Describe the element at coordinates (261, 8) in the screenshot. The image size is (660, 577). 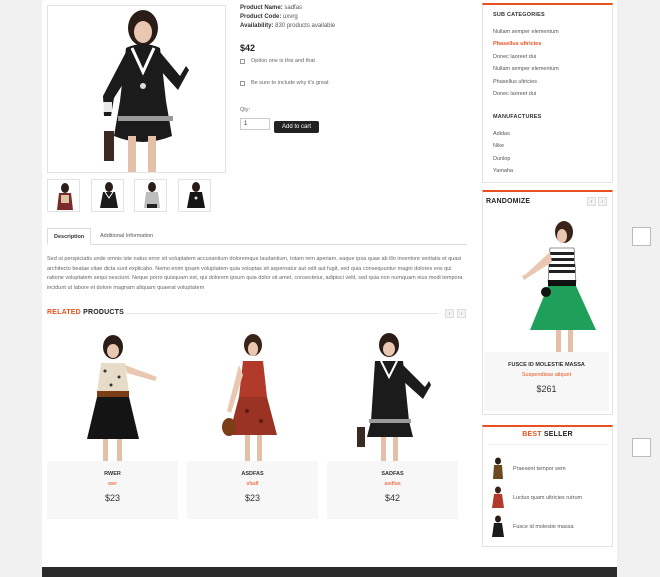
I see `product-name-label: Product Name:` at that location.